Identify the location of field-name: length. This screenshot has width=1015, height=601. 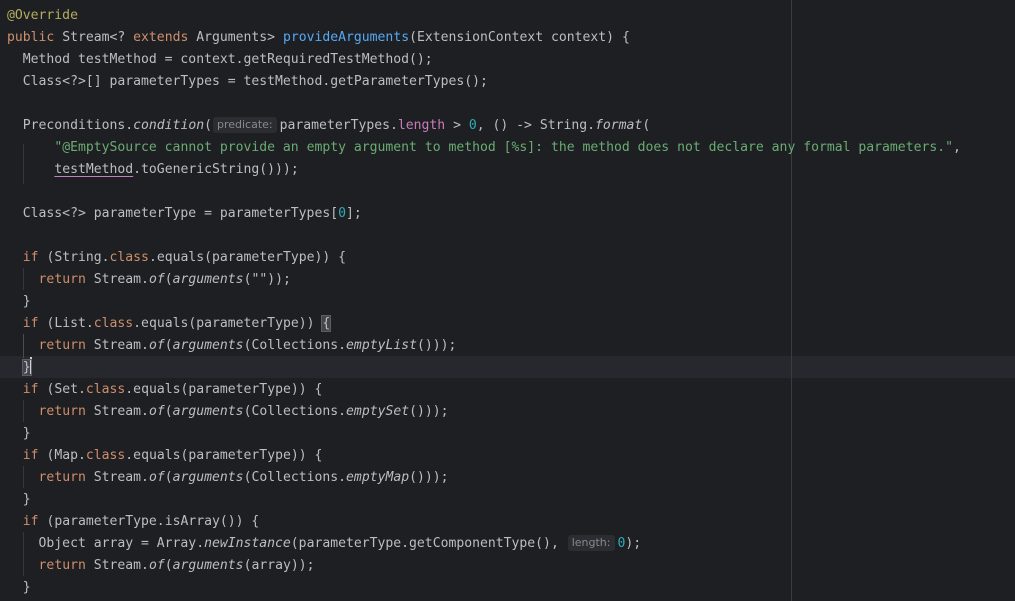
(421, 125).